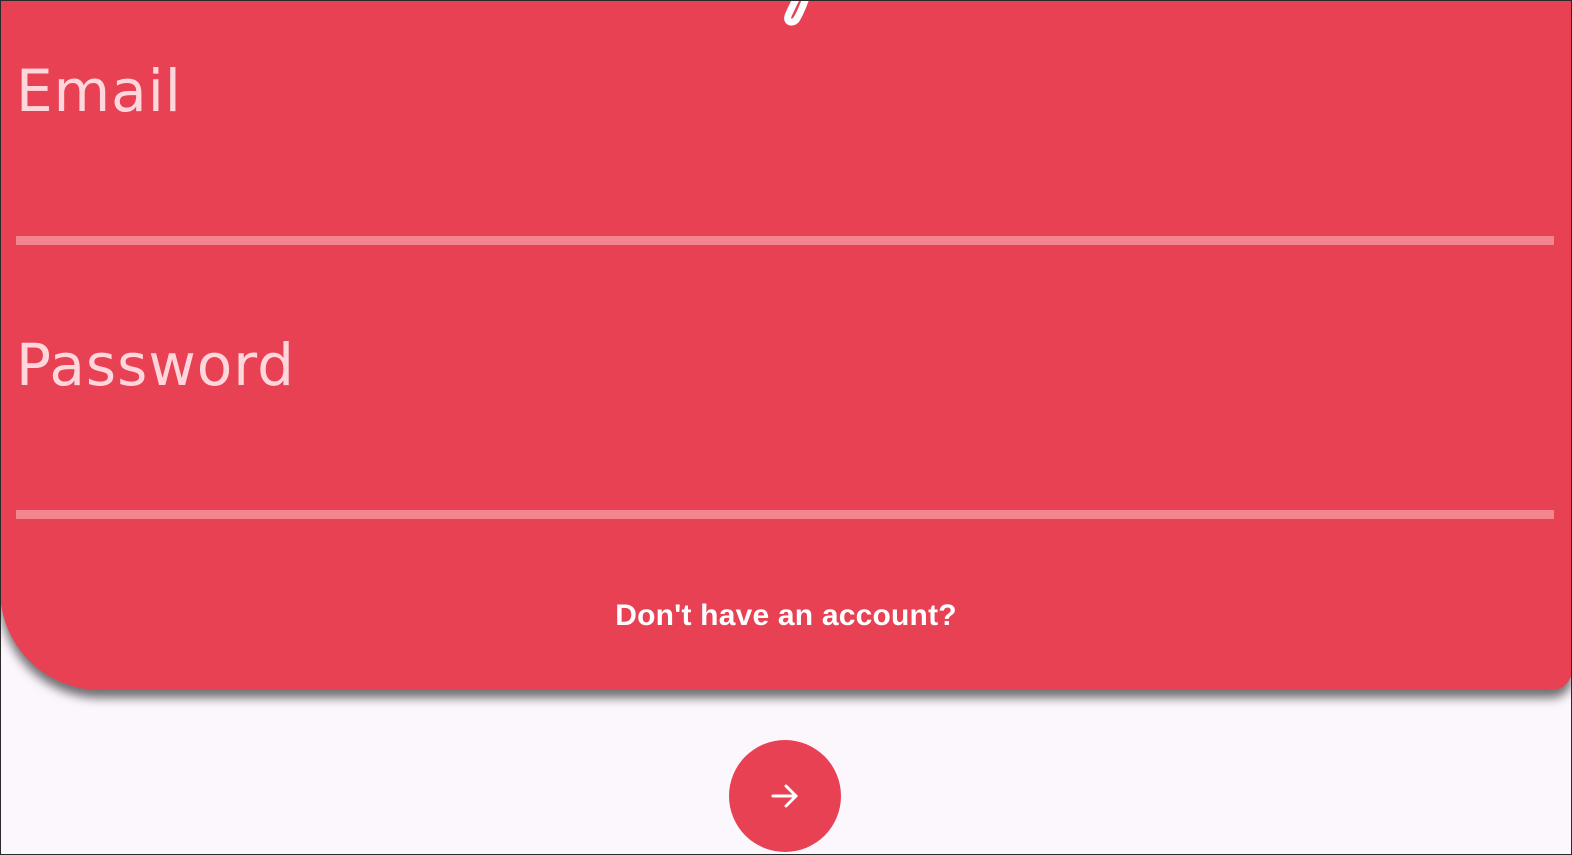  What do you see at coordinates (155, 365) in the screenshot?
I see `password-label: Password` at bounding box center [155, 365].